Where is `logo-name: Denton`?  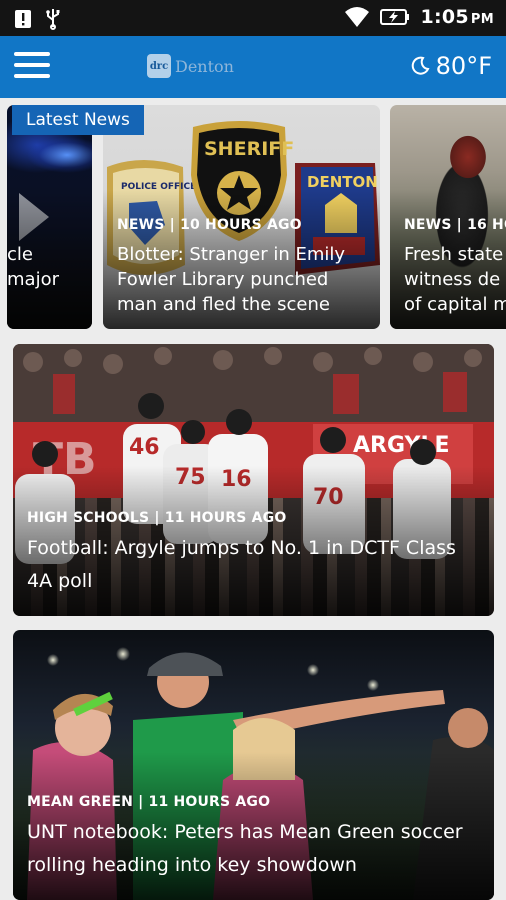
logo-name: Denton is located at coordinates (204, 66).